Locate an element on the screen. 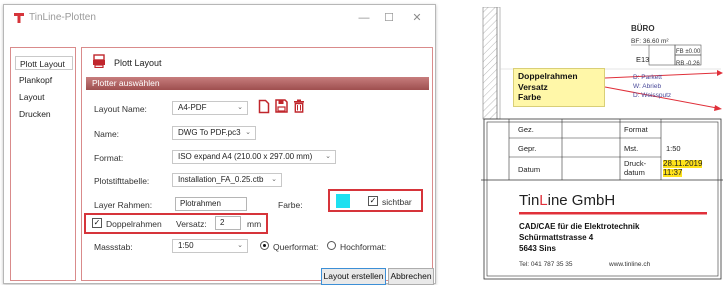 This screenshot has height=285, width=723. company-phone: Tel: 041 787 35 35 is located at coordinates (546, 264).